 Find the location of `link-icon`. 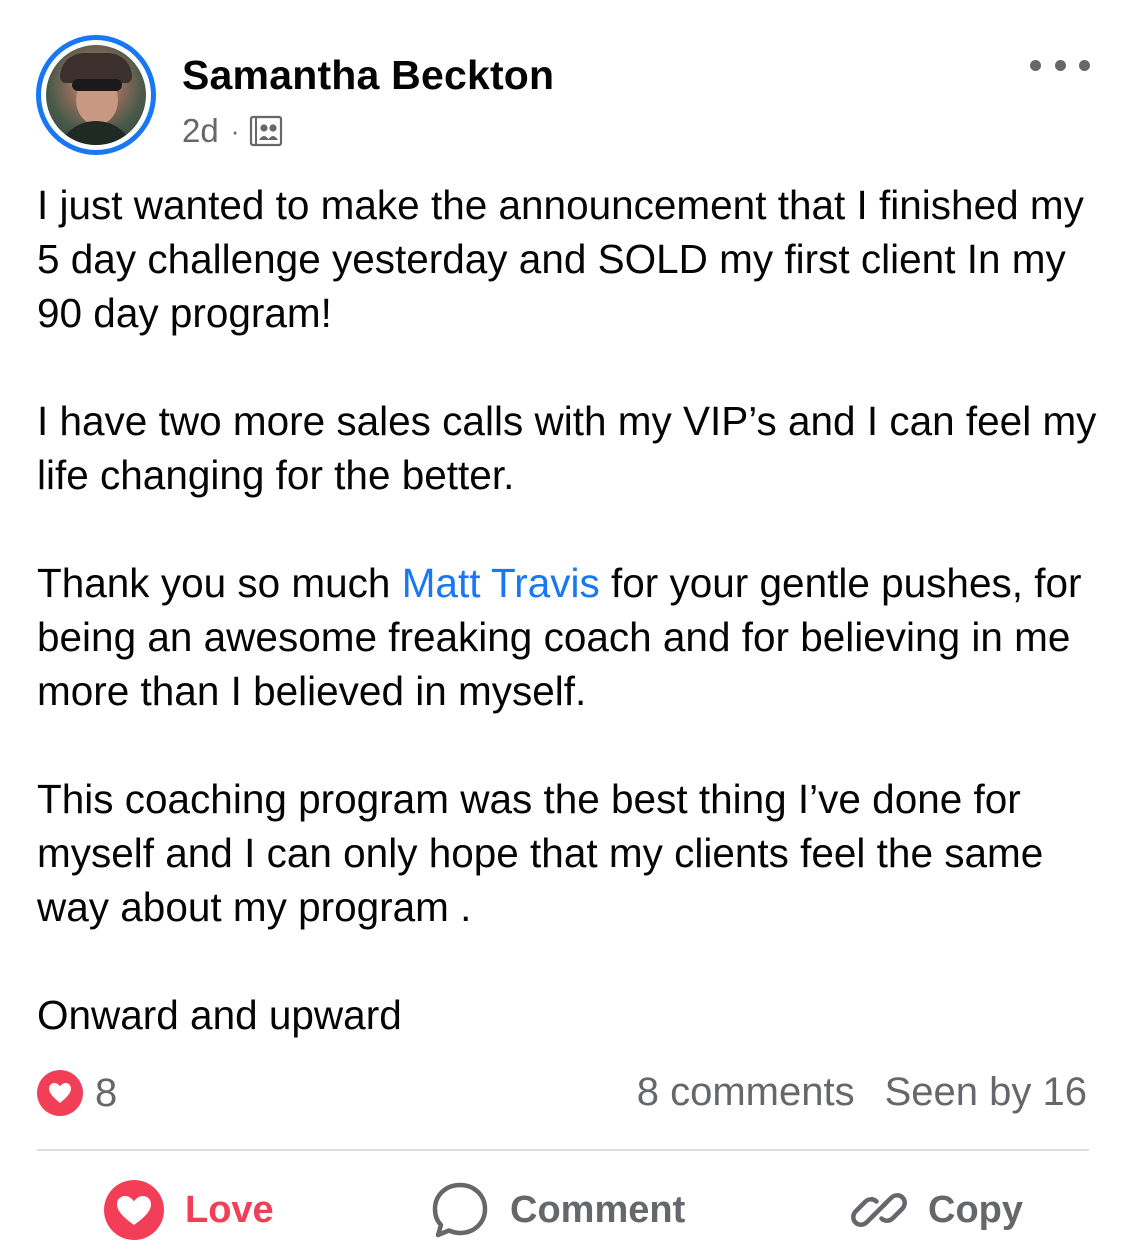

link-icon is located at coordinates (879, 1210).